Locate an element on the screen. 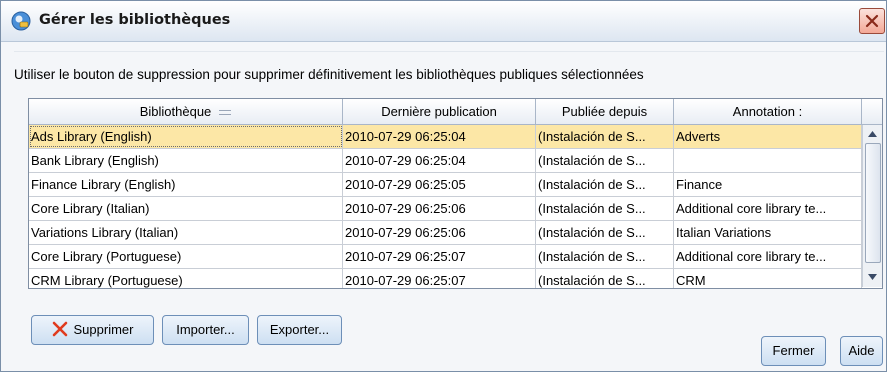 The image size is (887, 372). help-button: Aide is located at coordinates (861, 351).